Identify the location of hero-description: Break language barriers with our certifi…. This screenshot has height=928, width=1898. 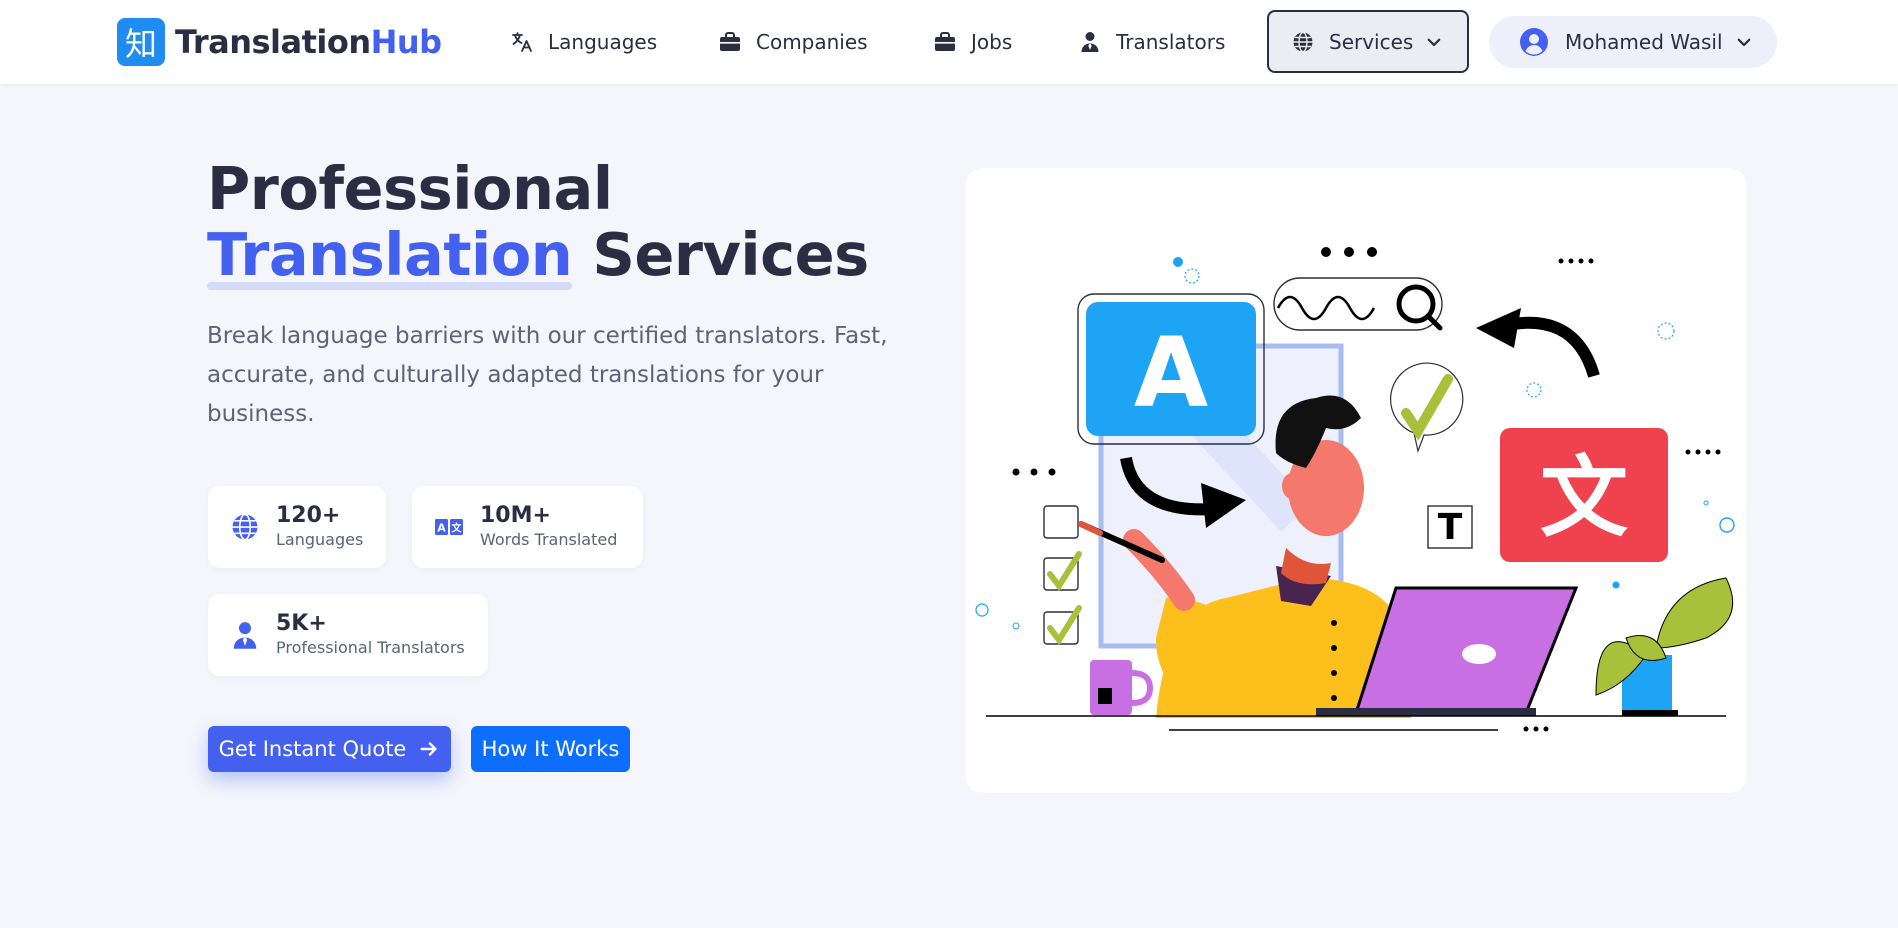
(547, 375).